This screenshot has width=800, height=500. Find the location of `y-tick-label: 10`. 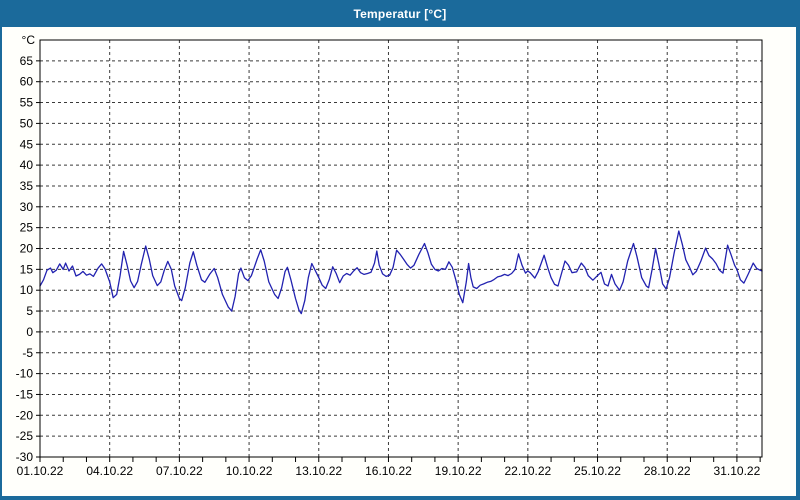

y-tick-label: 10 is located at coordinates (27, 290).